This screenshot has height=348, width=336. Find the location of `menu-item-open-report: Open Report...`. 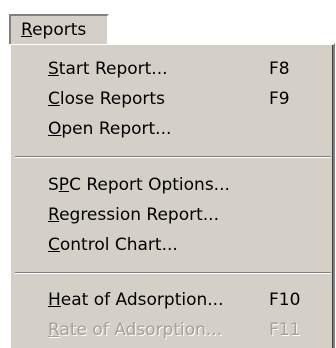

menu-item-open-report: Open Report... is located at coordinates (171, 129).